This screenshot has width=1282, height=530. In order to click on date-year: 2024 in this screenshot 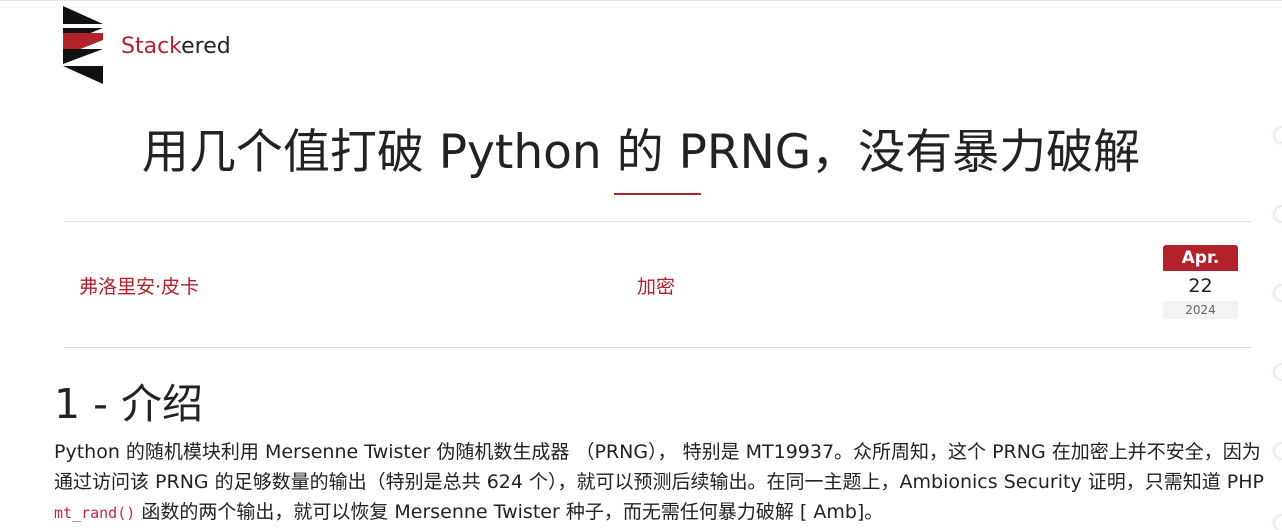, I will do `click(1200, 310)`.